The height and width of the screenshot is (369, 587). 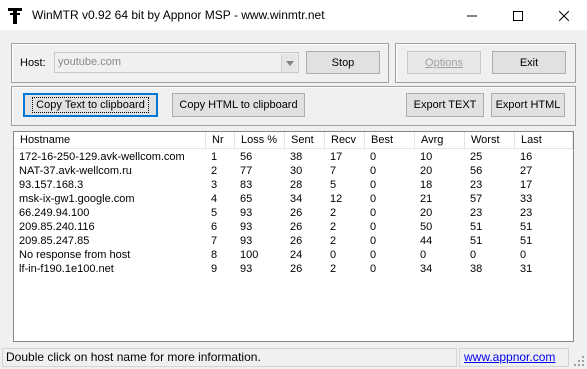 What do you see at coordinates (390, 140) in the screenshot?
I see `column-header-best: Best` at bounding box center [390, 140].